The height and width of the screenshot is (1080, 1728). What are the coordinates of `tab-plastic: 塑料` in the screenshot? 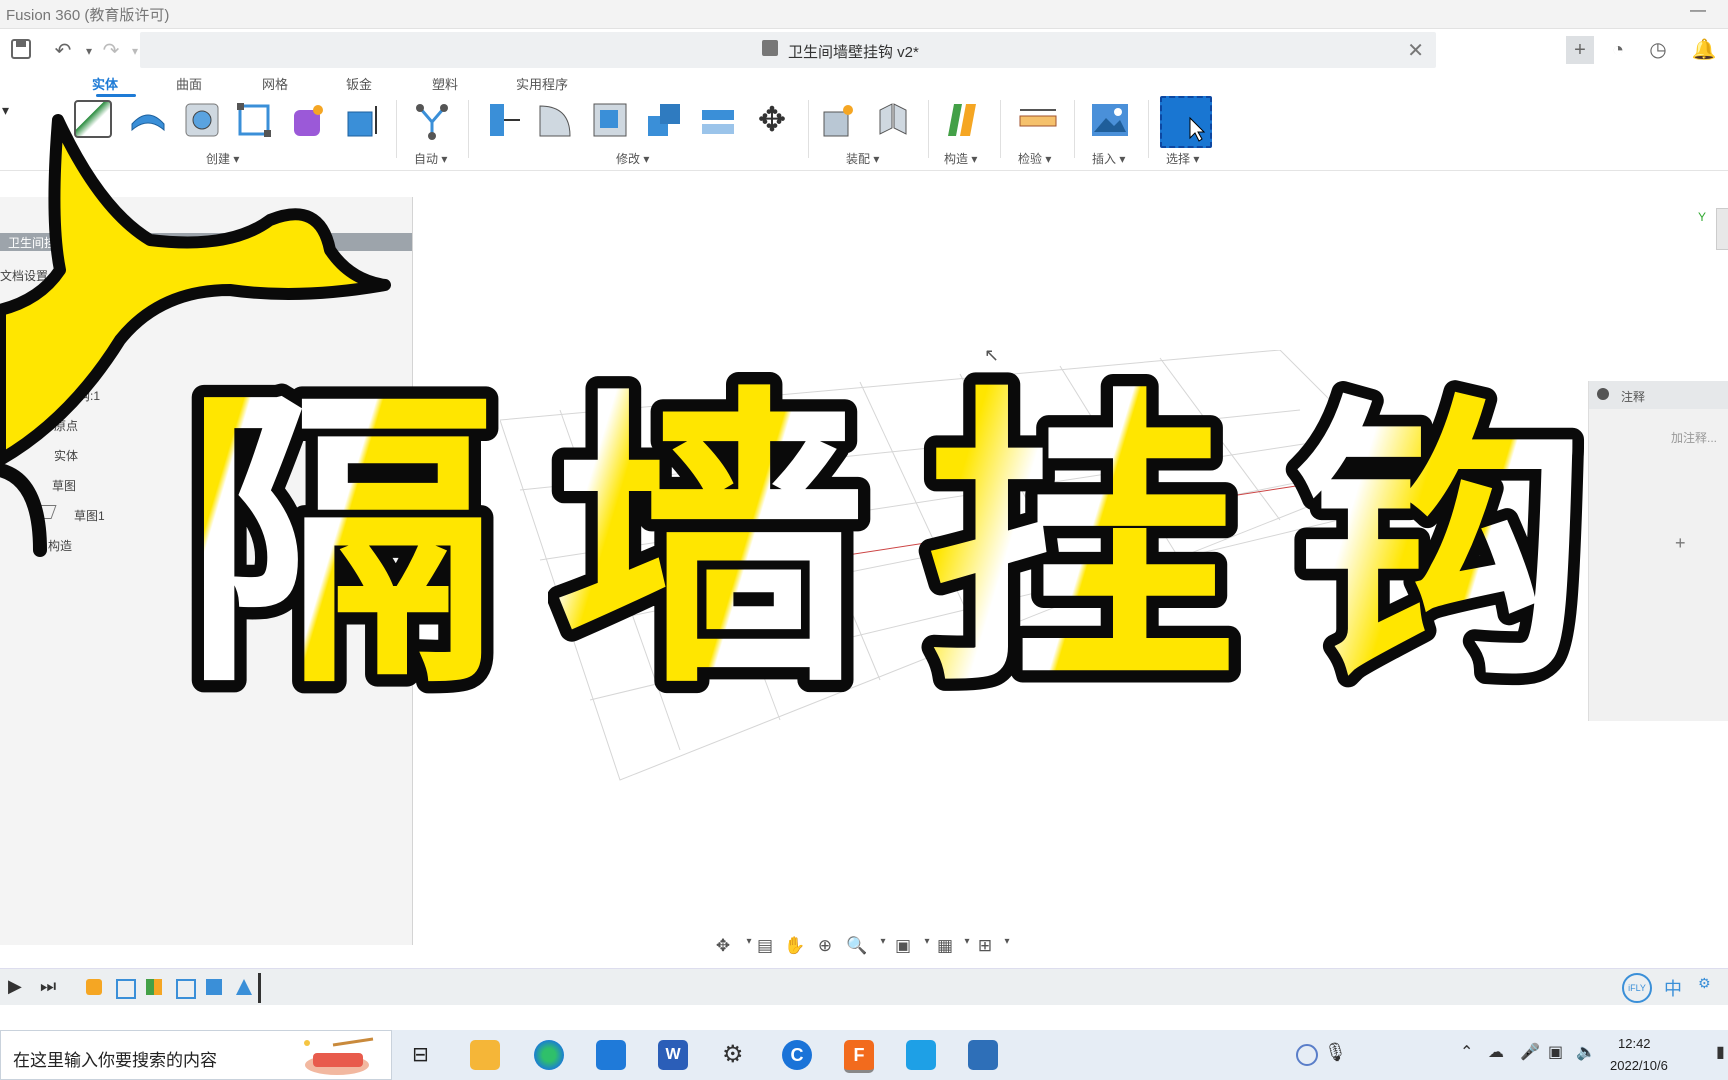 It's located at (445, 83).